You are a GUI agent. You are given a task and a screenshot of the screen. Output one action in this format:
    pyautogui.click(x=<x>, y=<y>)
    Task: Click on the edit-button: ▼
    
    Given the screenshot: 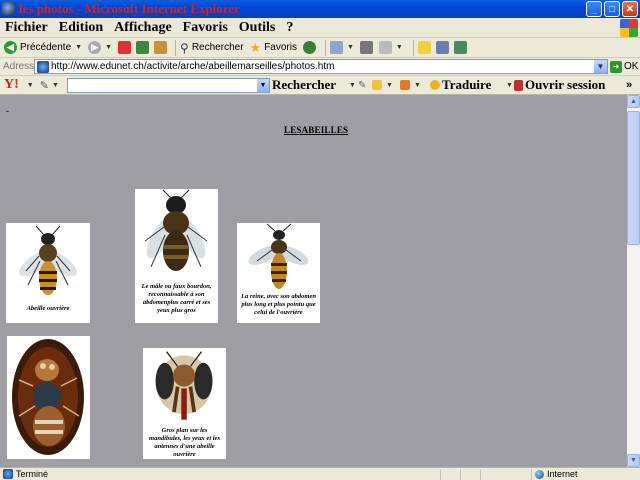 What is the action you would take?
    pyautogui.click(x=390, y=47)
    